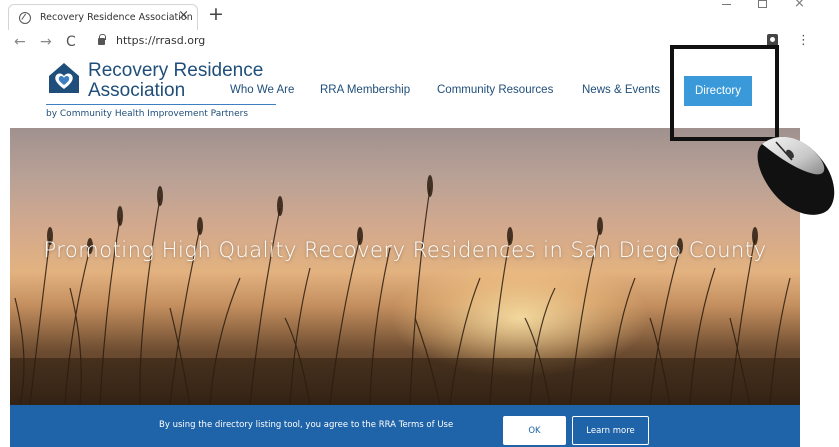 This screenshot has height=447, width=839. I want to click on window-maximize-button, so click(762, 4).